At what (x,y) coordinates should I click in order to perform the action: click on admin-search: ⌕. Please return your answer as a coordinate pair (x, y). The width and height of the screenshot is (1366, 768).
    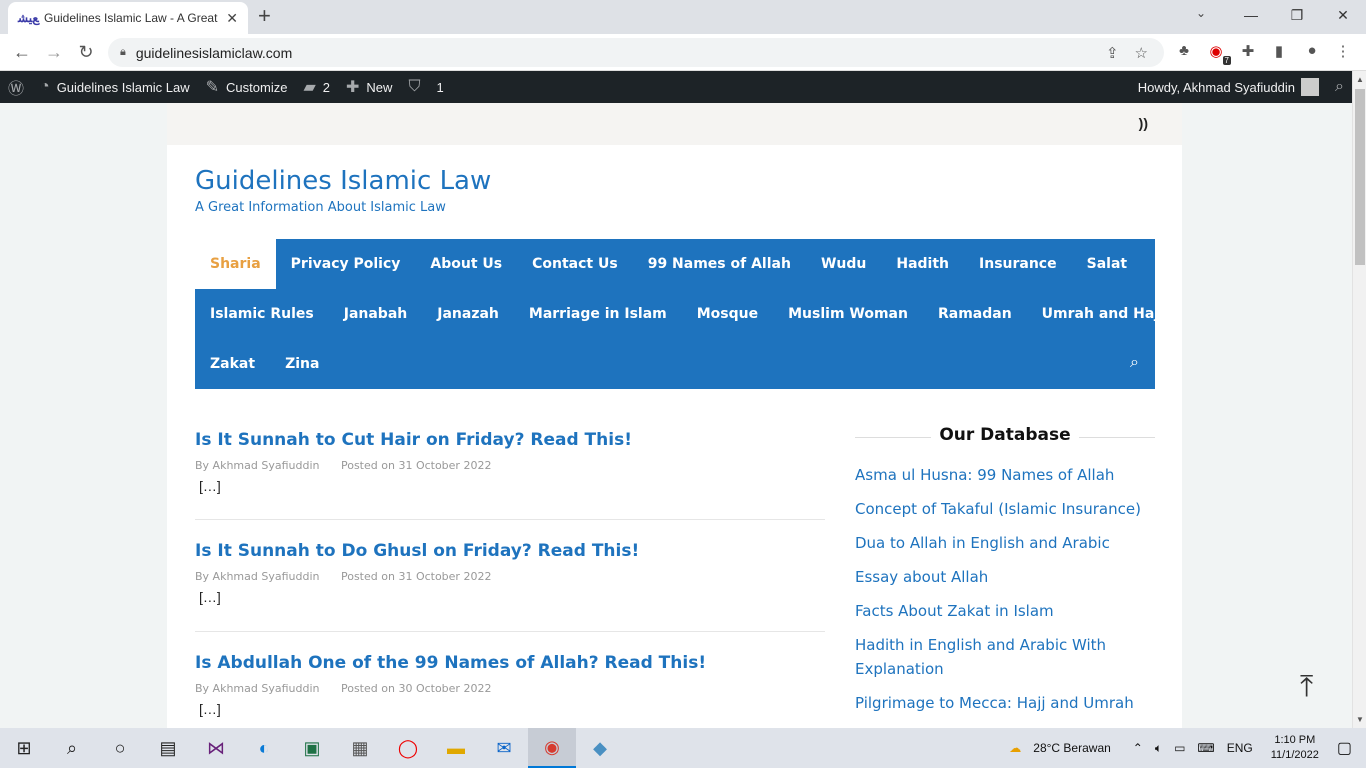
    Looking at the image, I should click on (1339, 87).